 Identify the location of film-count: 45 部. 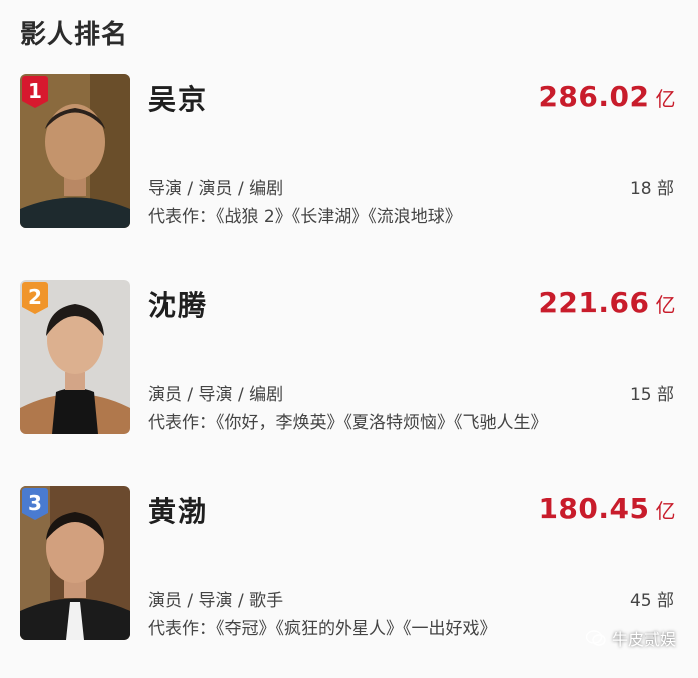
(651, 601).